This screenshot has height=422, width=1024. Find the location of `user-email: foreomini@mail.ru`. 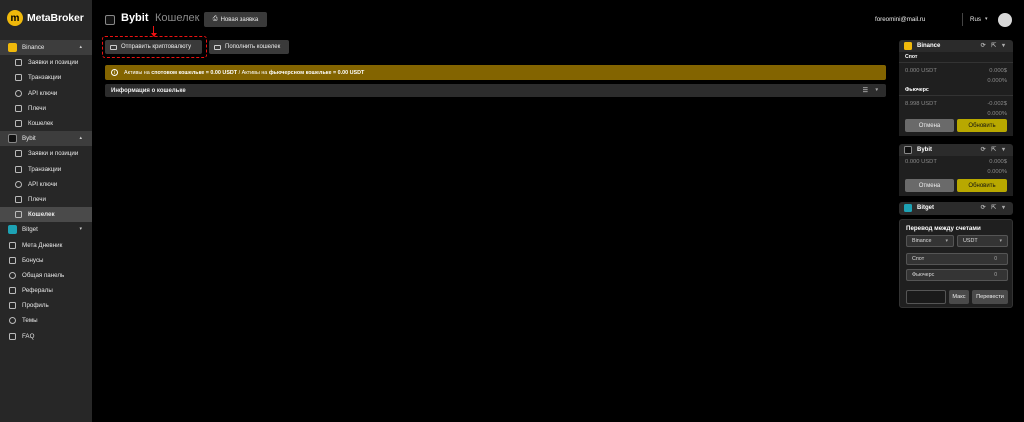

user-email: foreomini@mail.ru is located at coordinates (900, 19).